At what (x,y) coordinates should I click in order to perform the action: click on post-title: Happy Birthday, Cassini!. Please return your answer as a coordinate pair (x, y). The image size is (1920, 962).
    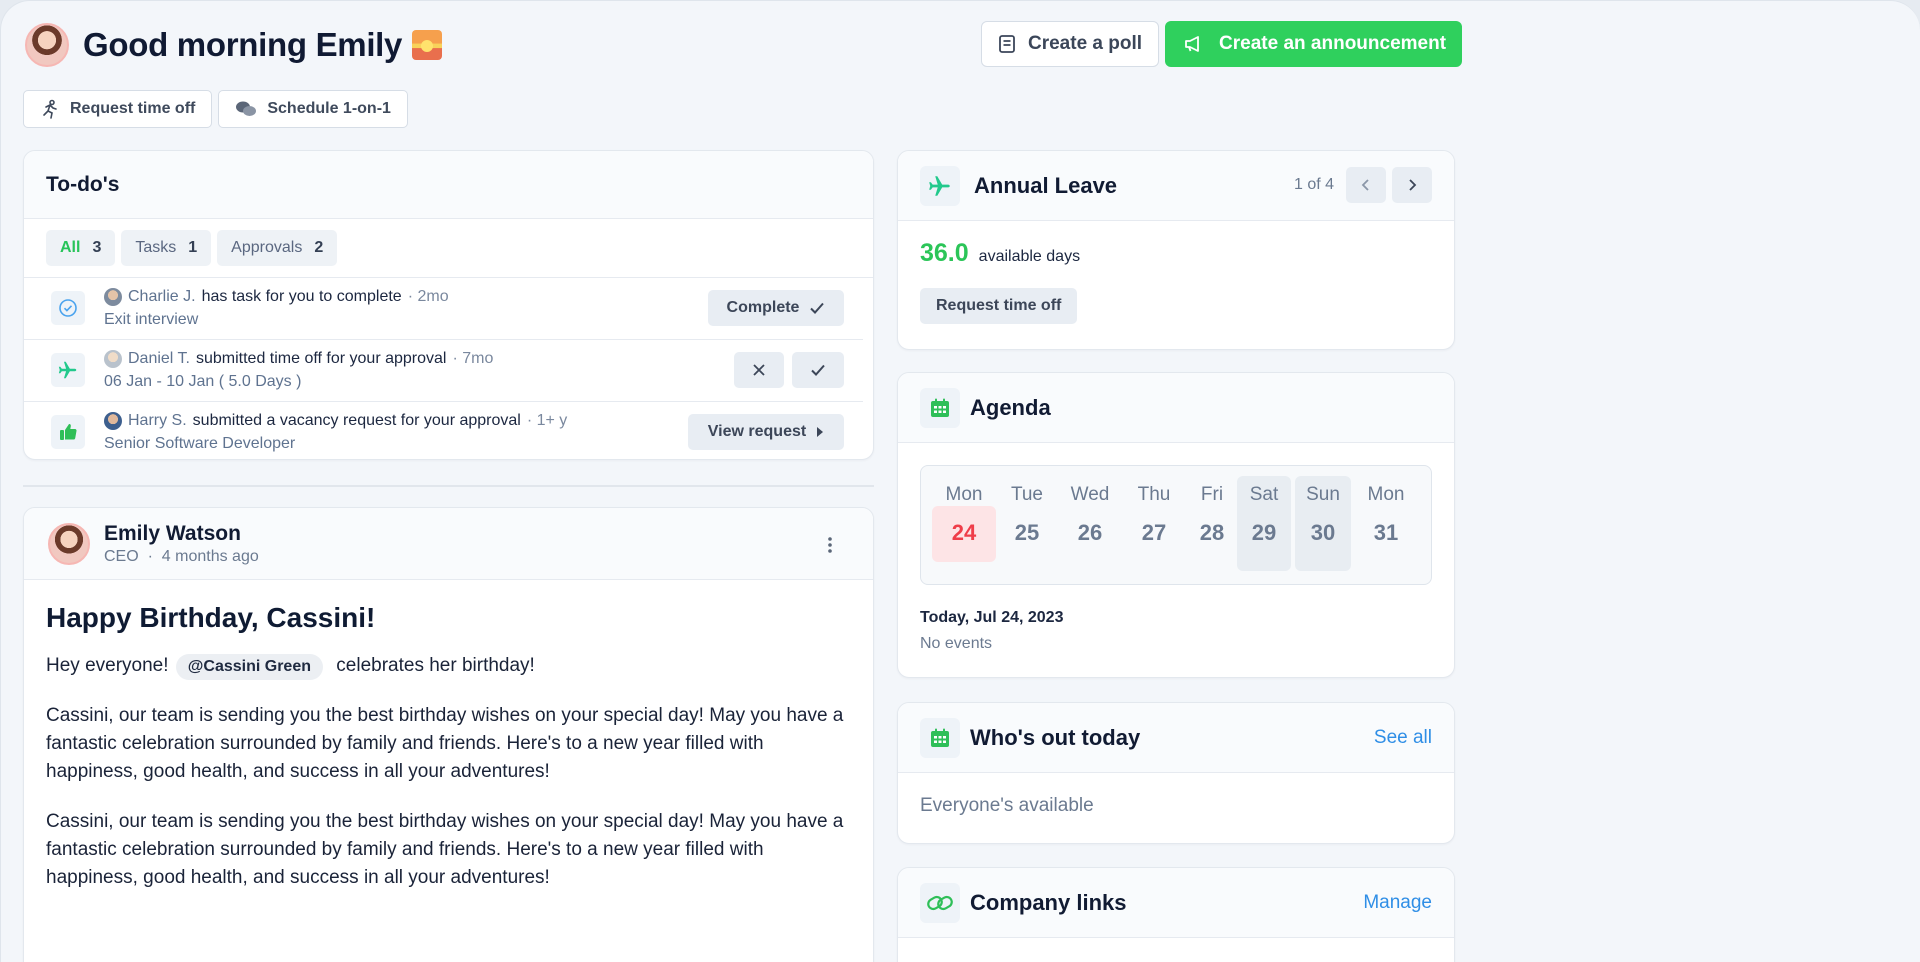
    Looking at the image, I should click on (211, 617).